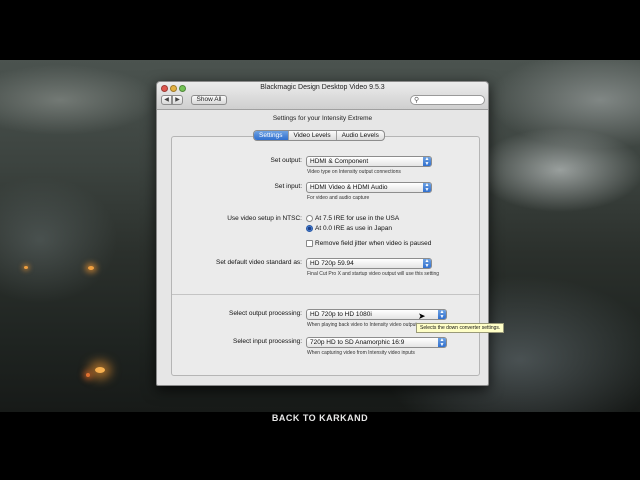  Describe the element at coordinates (417, 100) in the screenshot. I see `magnifier-icon: ⚲` at that location.